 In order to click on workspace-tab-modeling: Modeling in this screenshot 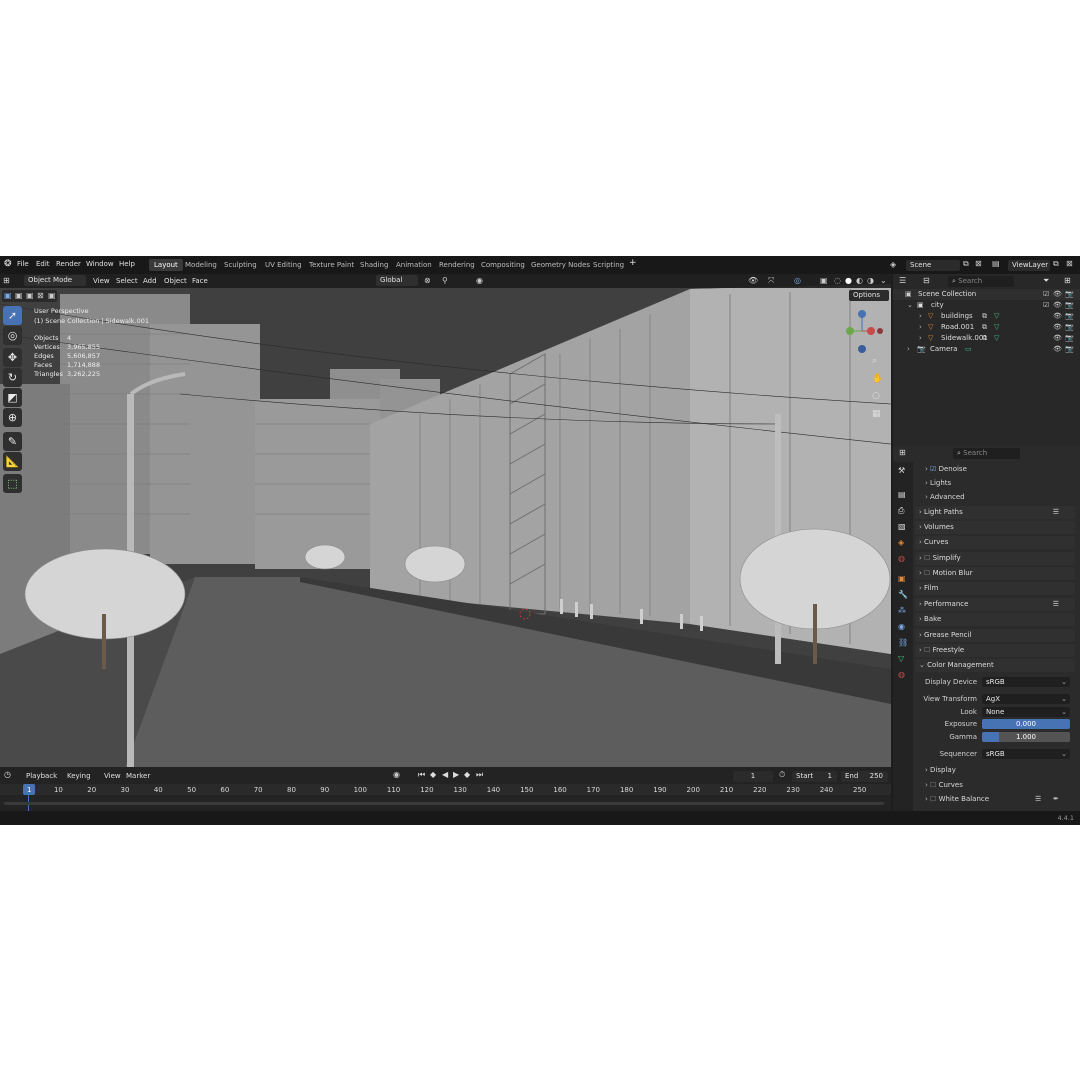, I will do `click(201, 265)`.